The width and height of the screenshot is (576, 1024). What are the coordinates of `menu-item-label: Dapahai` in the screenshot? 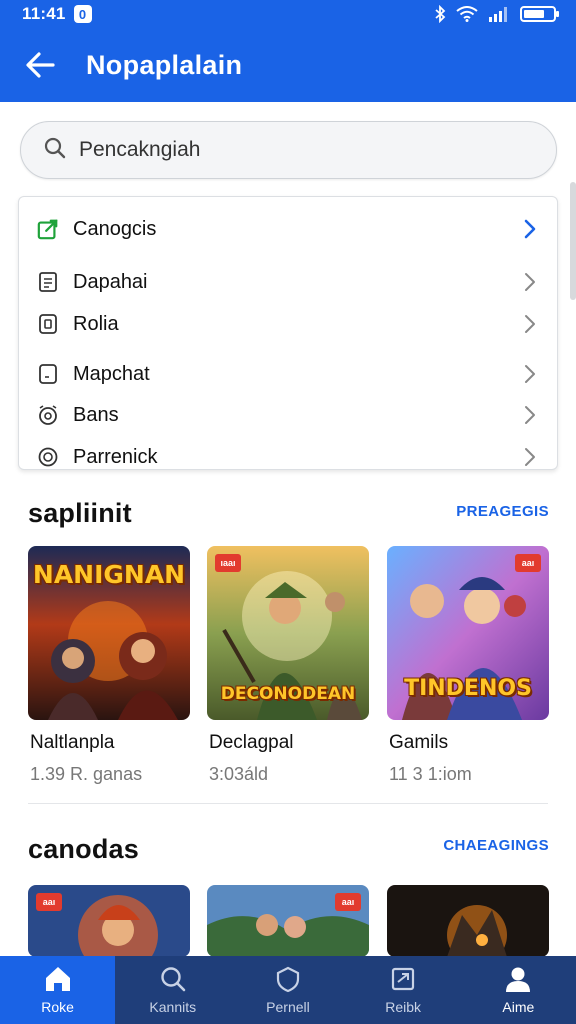 It's located at (110, 281).